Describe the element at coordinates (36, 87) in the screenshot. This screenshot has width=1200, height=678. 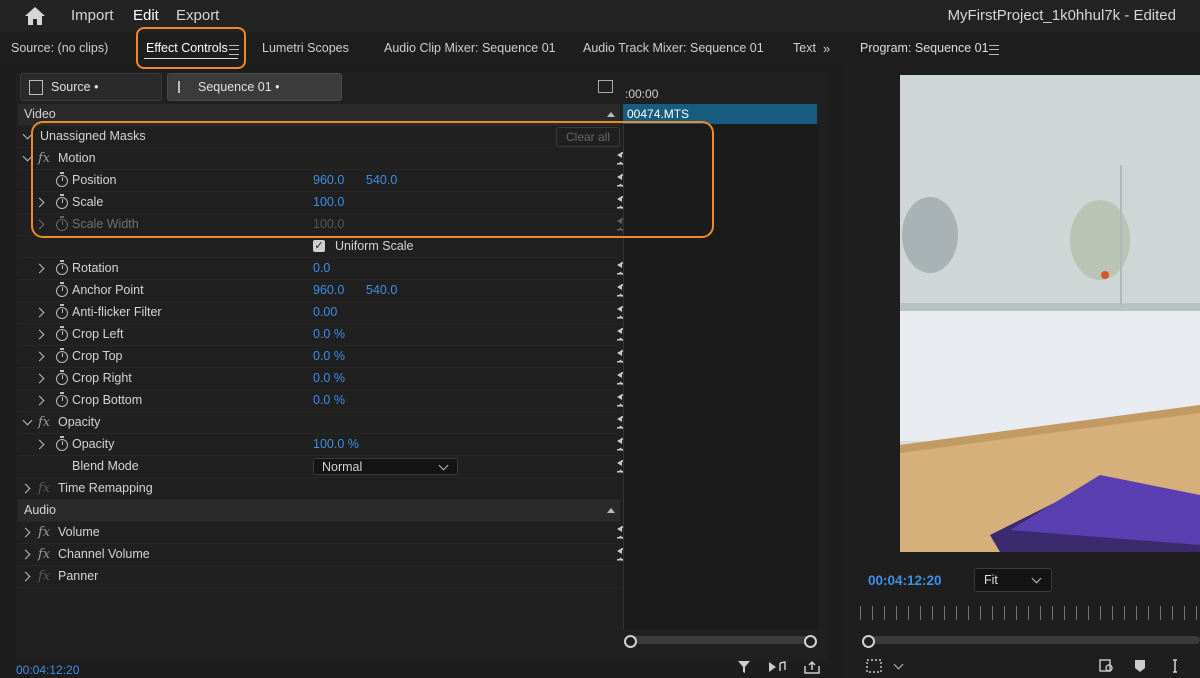
I see `clip-icon` at that location.